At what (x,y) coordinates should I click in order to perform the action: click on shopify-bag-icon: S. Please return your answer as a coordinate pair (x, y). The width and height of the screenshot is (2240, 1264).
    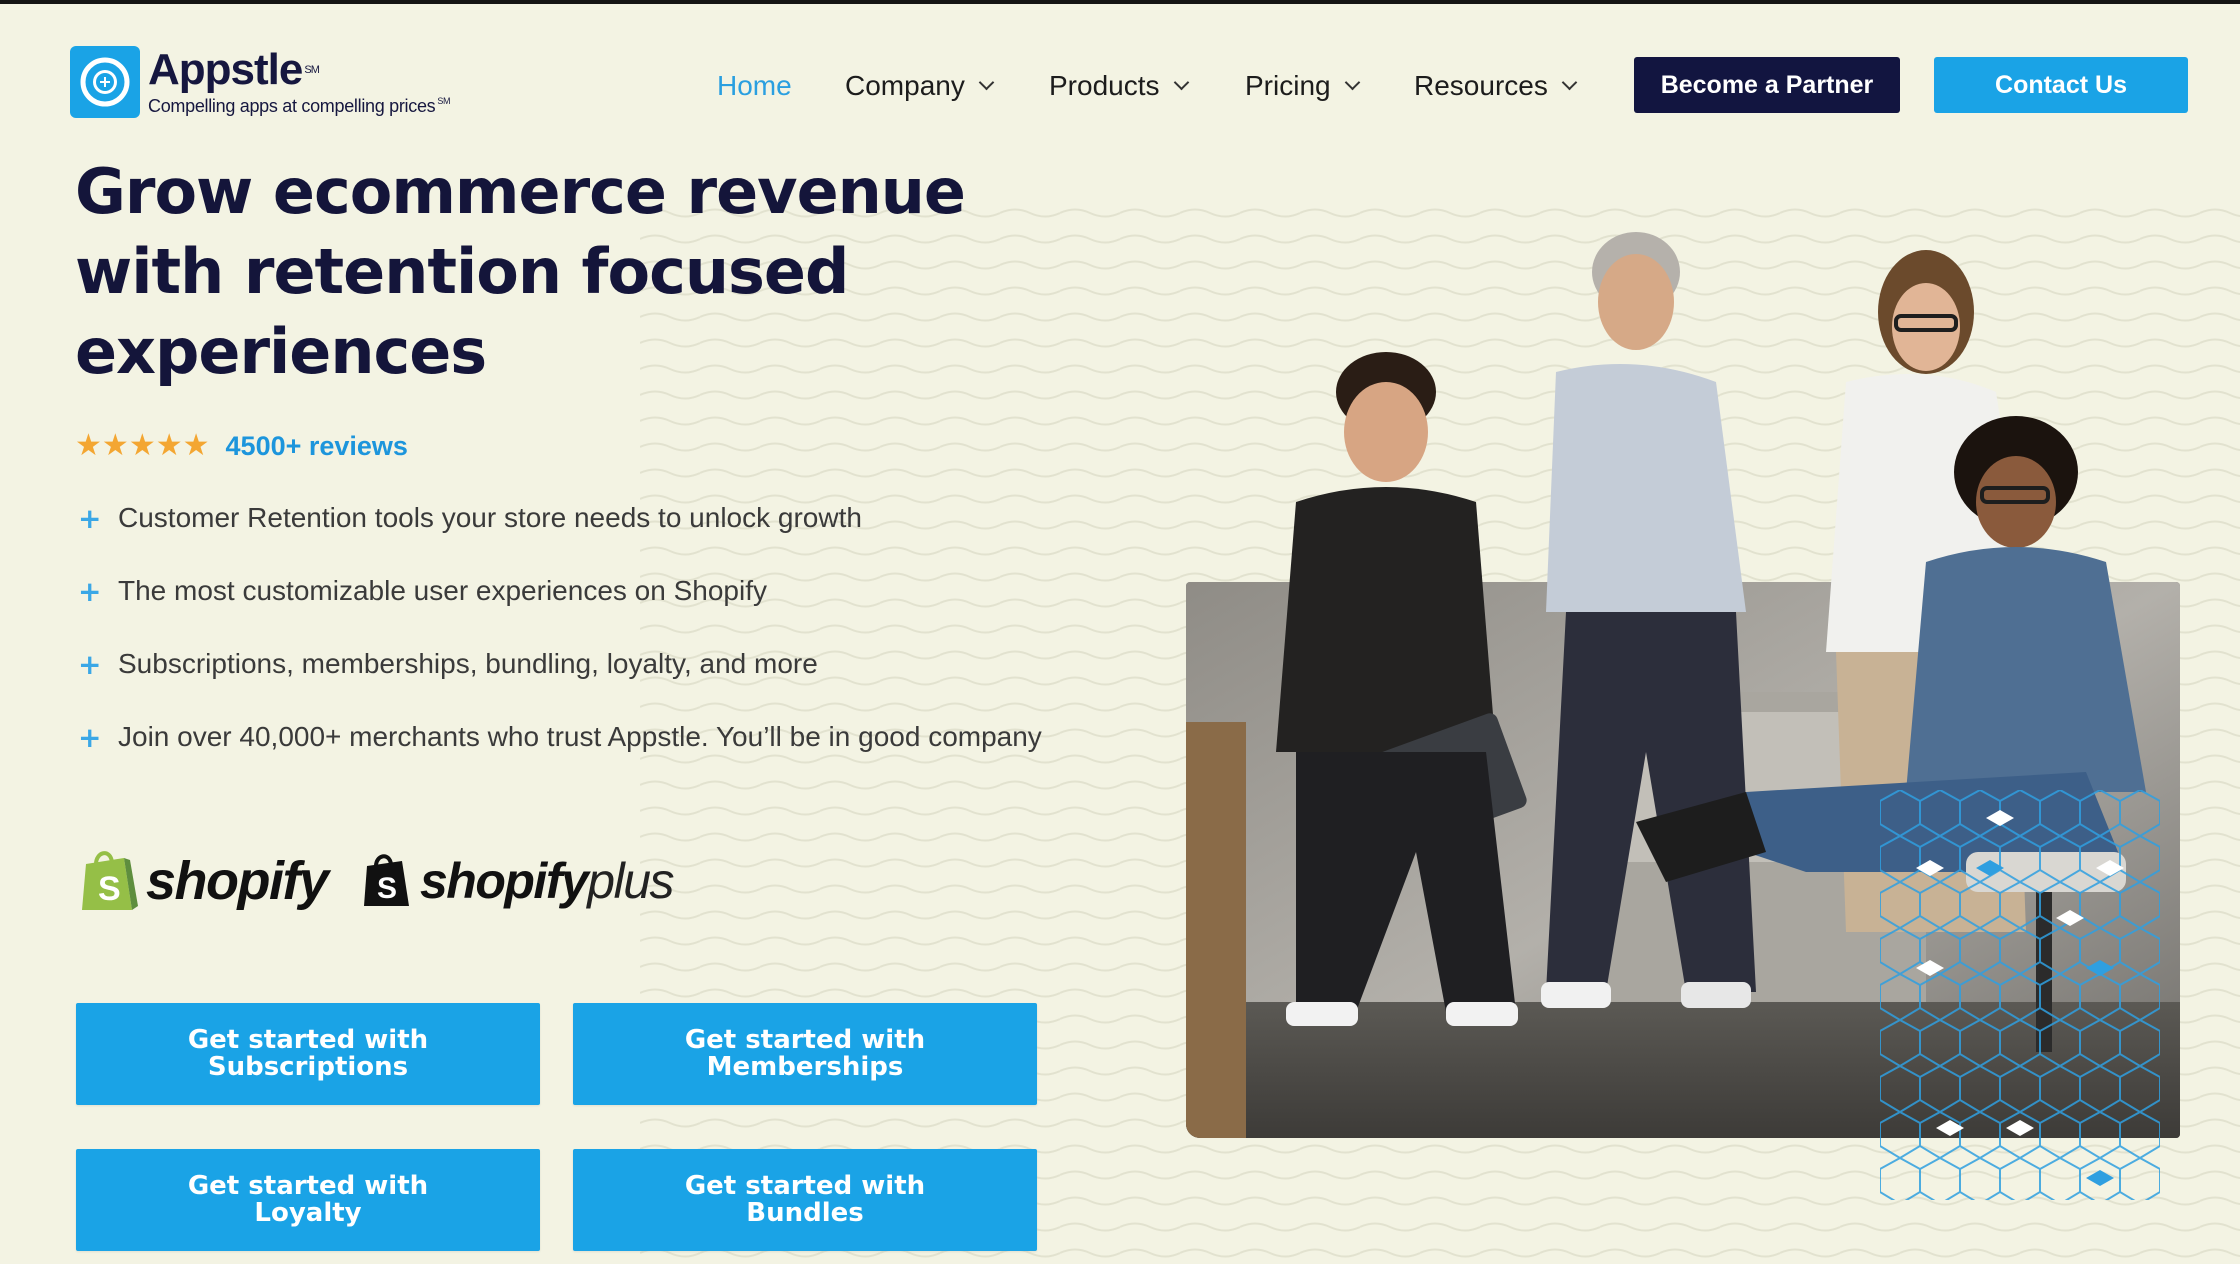
    Looking at the image, I should click on (110, 880).